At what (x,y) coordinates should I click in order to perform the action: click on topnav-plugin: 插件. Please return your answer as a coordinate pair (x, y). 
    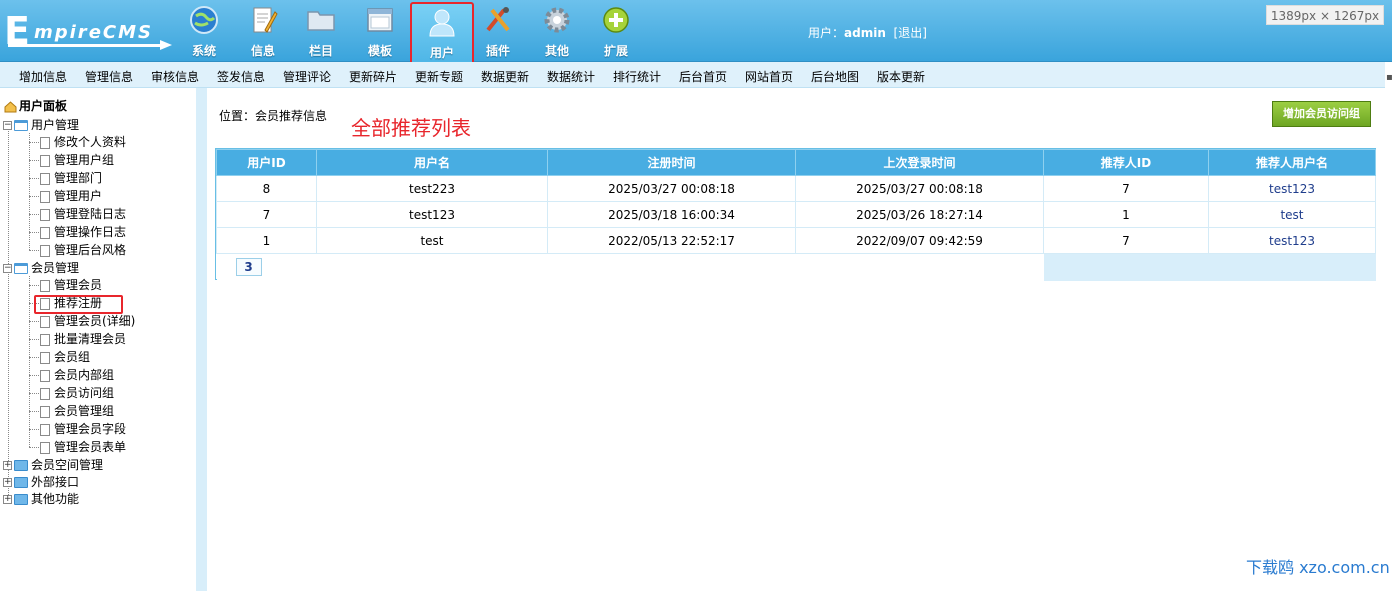
    Looking at the image, I should click on (498, 32).